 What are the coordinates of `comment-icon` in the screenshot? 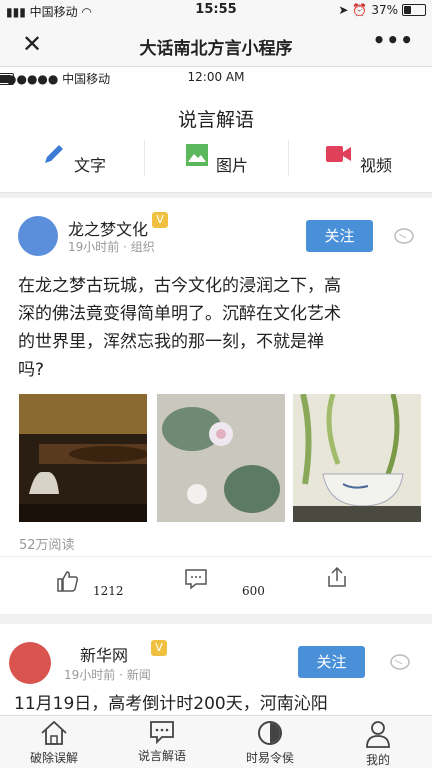 It's located at (196, 579).